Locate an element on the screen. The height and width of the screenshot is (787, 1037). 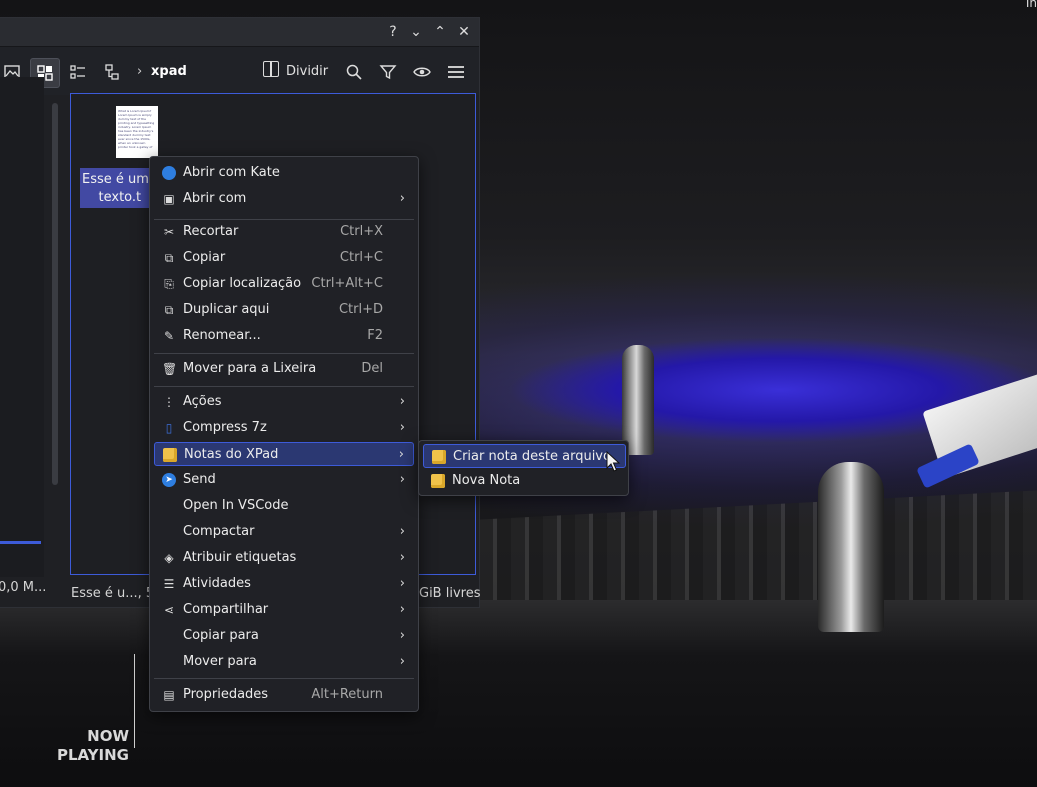
compress-7z-icon: ▯ is located at coordinates (169, 428).